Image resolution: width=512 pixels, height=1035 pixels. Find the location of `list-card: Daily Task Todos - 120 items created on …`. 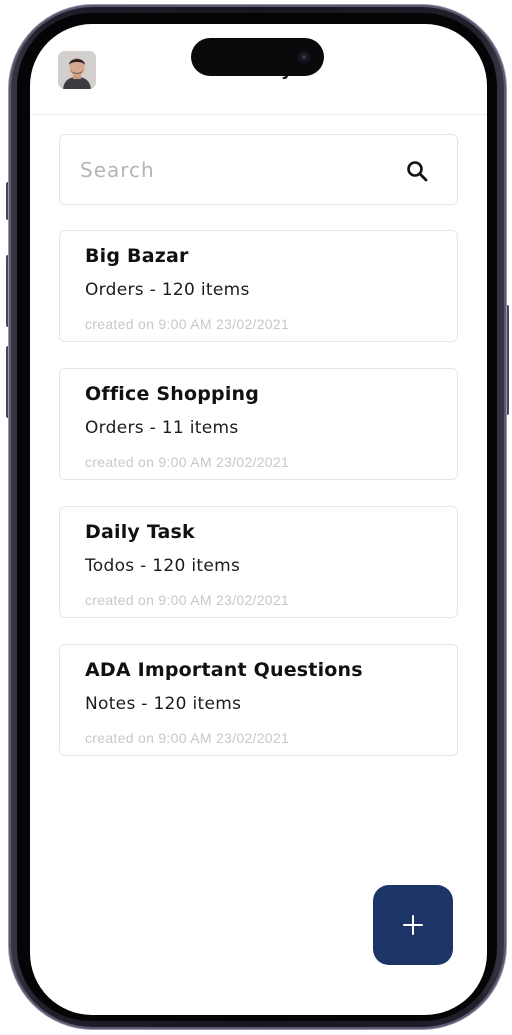

list-card: Daily Task Todos - 120 items created on … is located at coordinates (258, 562).